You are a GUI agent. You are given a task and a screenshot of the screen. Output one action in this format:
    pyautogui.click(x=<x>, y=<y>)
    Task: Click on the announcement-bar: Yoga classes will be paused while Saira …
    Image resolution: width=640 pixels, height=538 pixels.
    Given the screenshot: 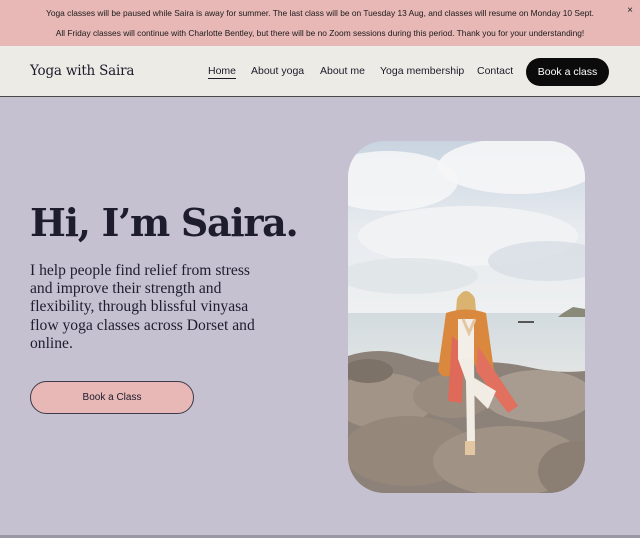 What is the action you would take?
    pyautogui.click(x=320, y=23)
    